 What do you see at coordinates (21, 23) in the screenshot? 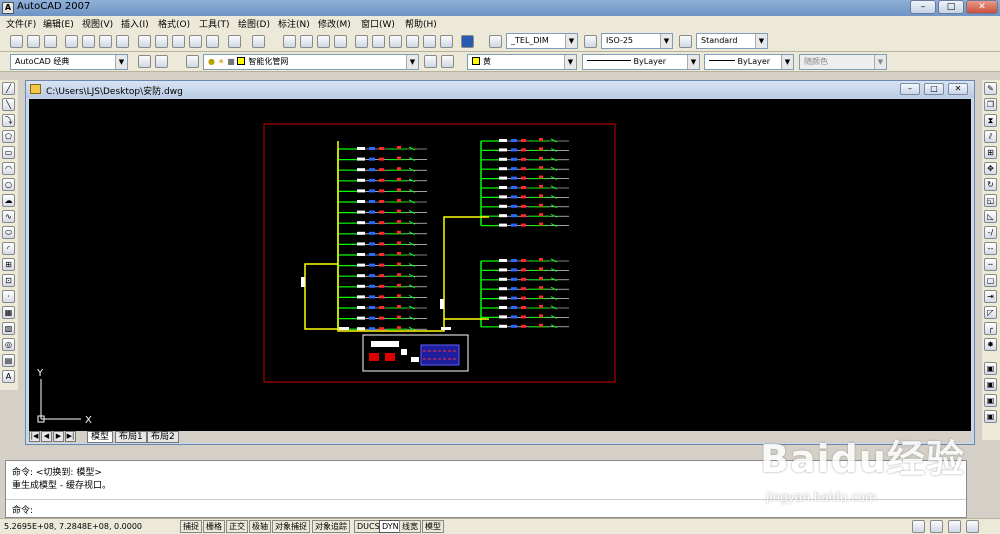
I see `menu-file: 文件(F)` at bounding box center [21, 23].